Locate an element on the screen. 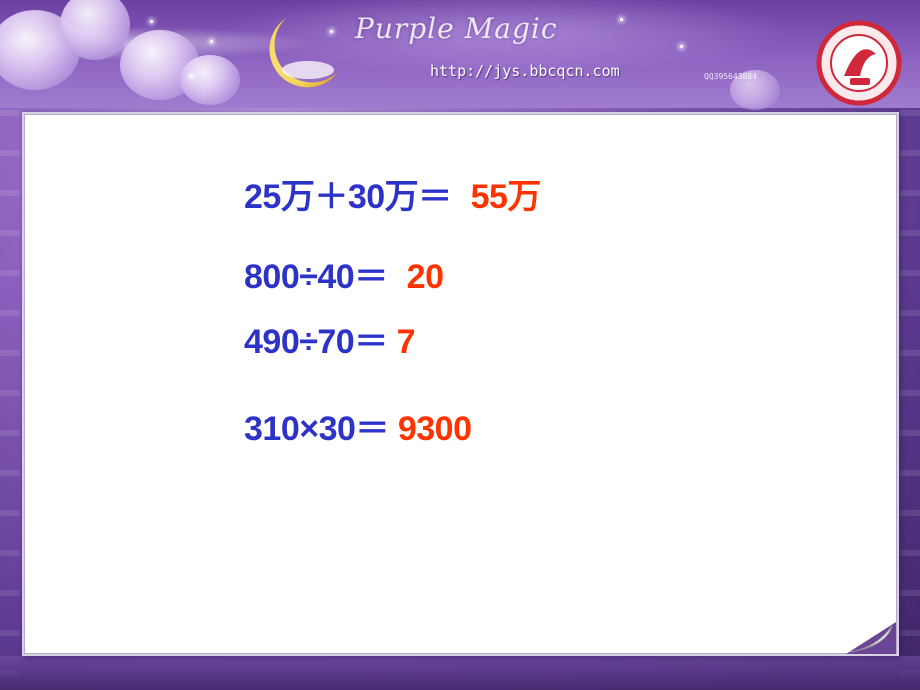 The width and height of the screenshot is (920, 690). qq-number: QQ395643884 is located at coordinates (730, 76).